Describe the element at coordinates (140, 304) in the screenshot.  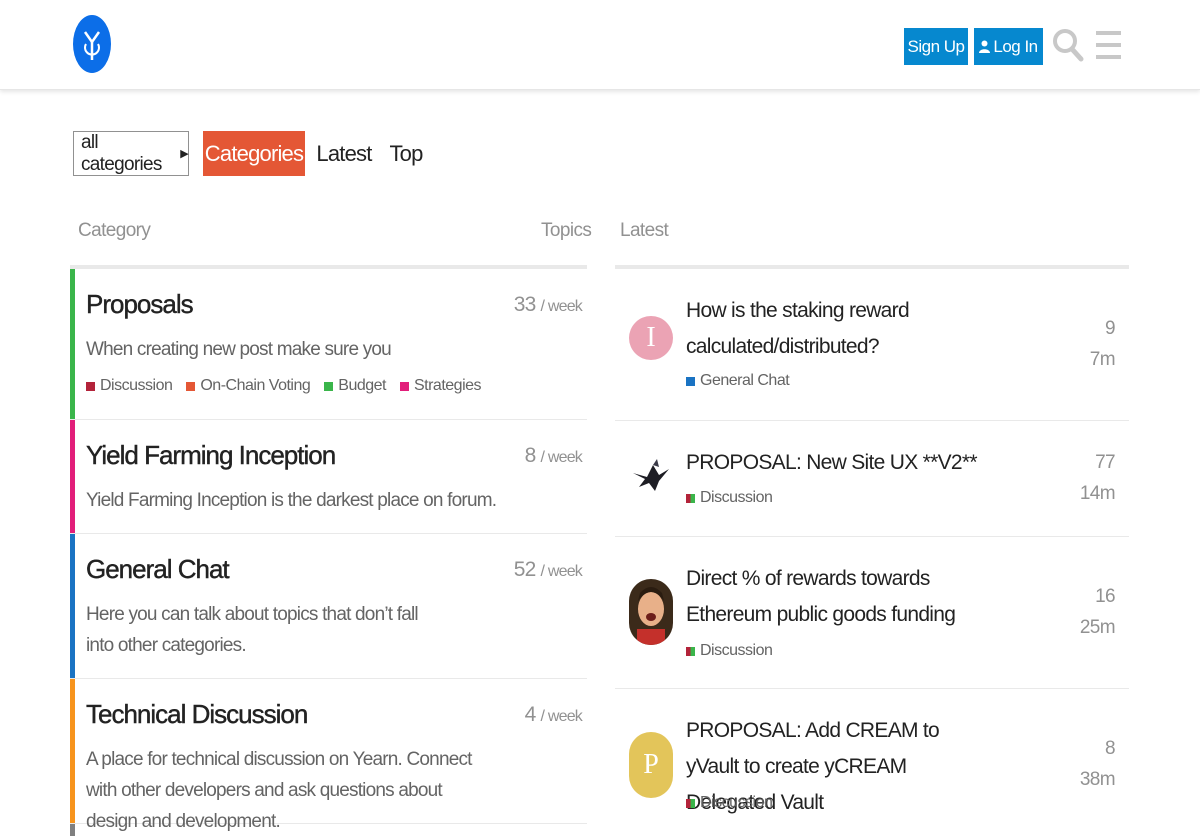
I see `category-name: Proposals` at that location.